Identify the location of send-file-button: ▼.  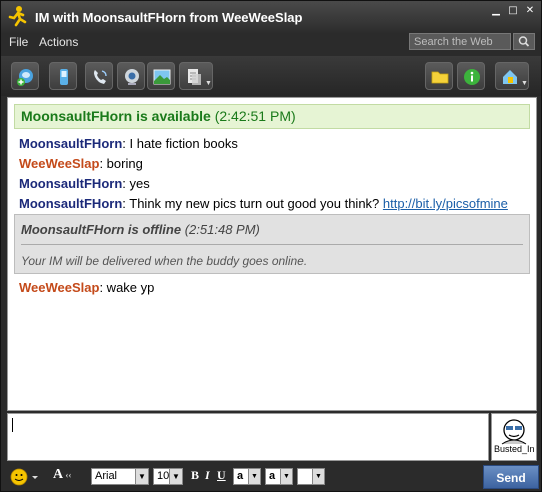
(196, 76).